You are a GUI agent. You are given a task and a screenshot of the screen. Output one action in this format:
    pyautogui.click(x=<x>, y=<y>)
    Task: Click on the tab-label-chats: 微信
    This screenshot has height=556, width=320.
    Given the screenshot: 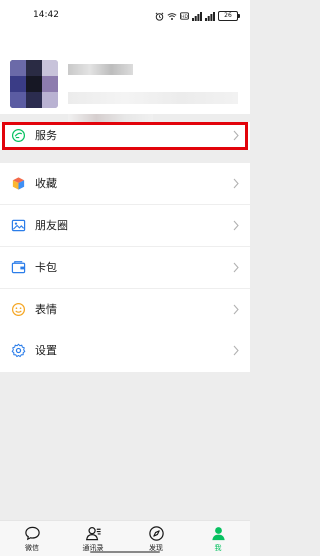 What is the action you would take?
    pyautogui.click(x=32, y=548)
    